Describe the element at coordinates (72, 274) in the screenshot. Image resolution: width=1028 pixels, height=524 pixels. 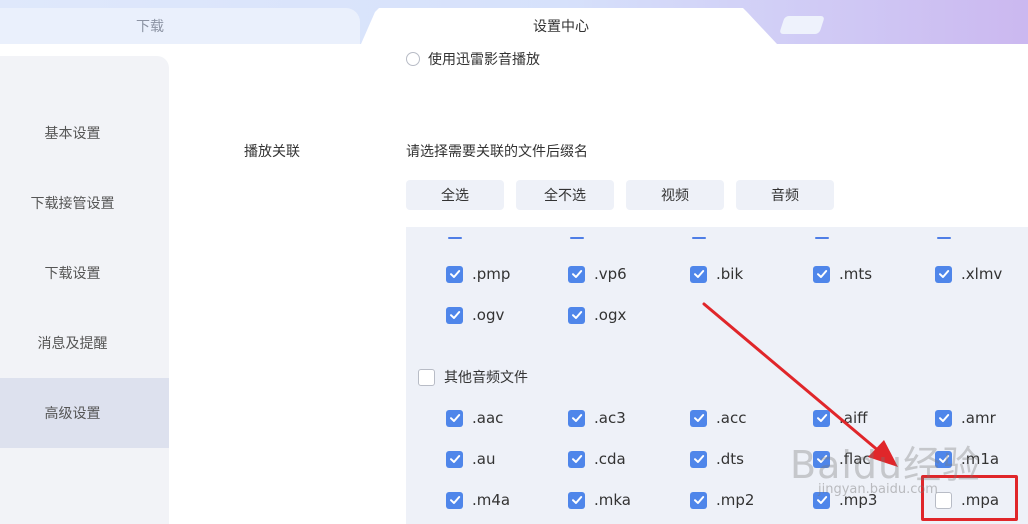
I see `sidebar-item-label: 下载设置` at that location.